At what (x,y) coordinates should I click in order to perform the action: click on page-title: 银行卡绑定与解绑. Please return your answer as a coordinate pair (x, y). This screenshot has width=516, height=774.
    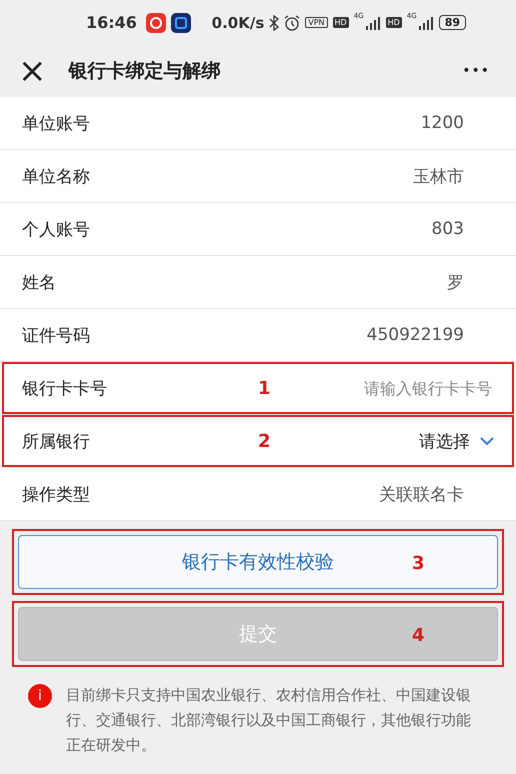
    Looking at the image, I should click on (145, 71).